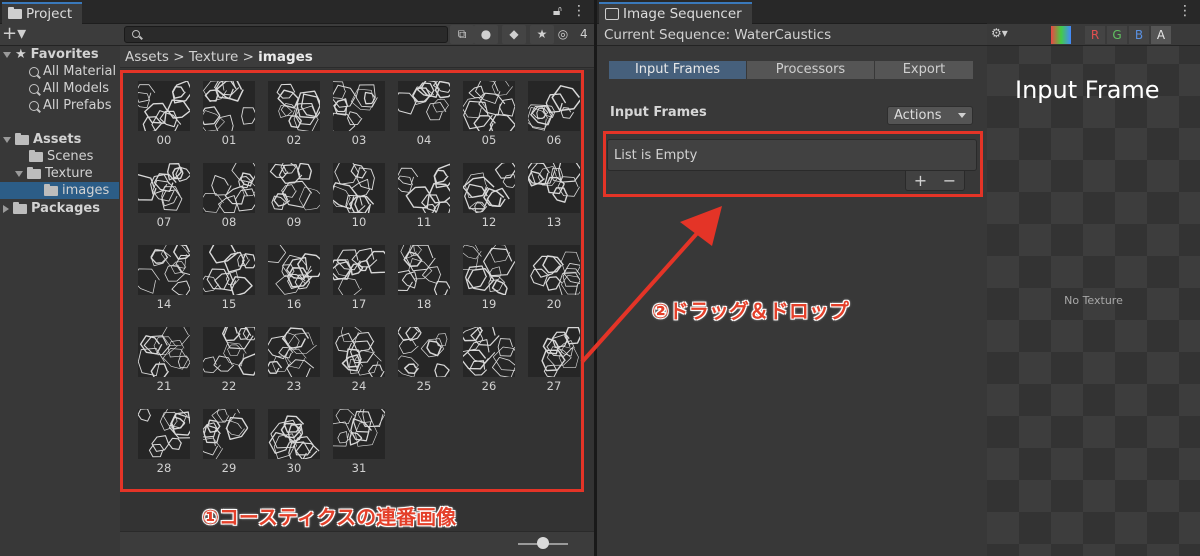 The height and width of the screenshot is (556, 1200). Describe the element at coordinates (1093, 12) in the screenshot. I see `preview-tabbar: ⋮` at that location.